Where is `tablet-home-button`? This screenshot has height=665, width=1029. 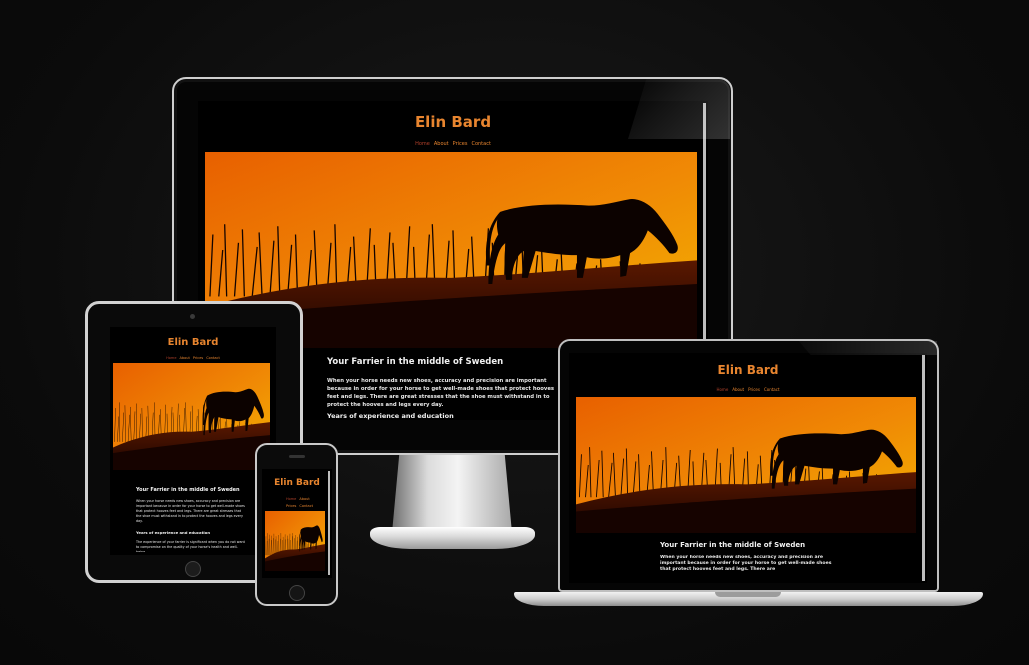
tablet-home-button is located at coordinates (193, 569).